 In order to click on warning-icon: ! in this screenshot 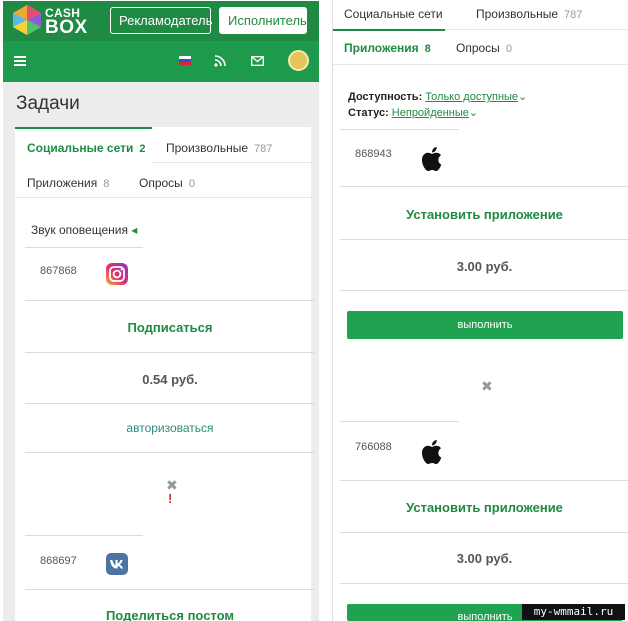, I will do `click(170, 498)`.